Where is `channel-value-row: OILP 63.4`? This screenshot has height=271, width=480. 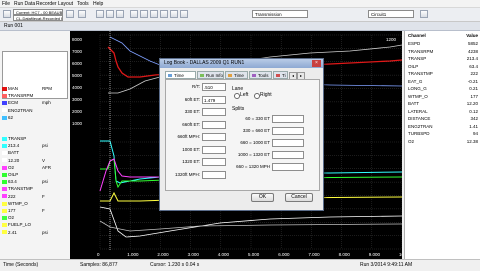 channel-value-row: OILP 63.4 is located at coordinates (443, 66).